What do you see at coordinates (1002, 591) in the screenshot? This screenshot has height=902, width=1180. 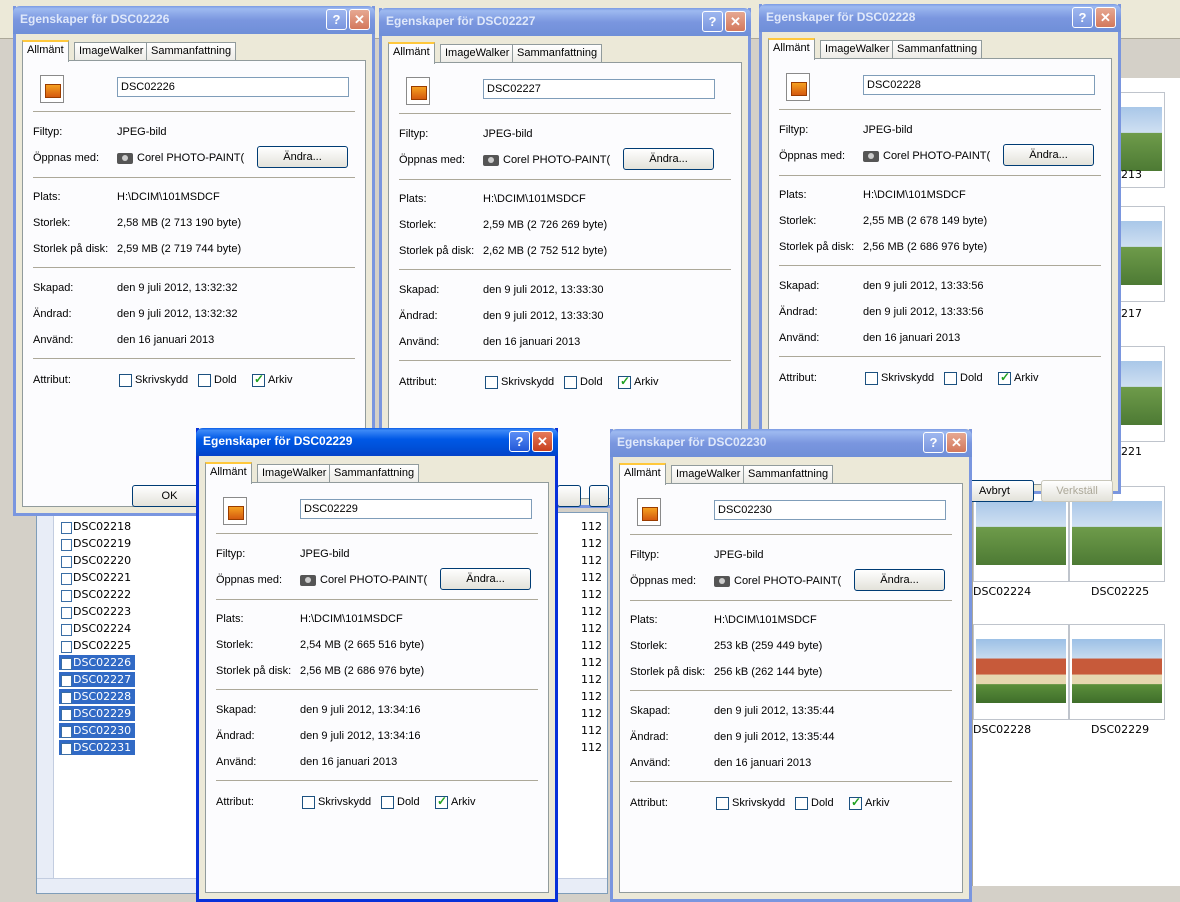 I see `thumbnail-label: DSC02224` at bounding box center [1002, 591].